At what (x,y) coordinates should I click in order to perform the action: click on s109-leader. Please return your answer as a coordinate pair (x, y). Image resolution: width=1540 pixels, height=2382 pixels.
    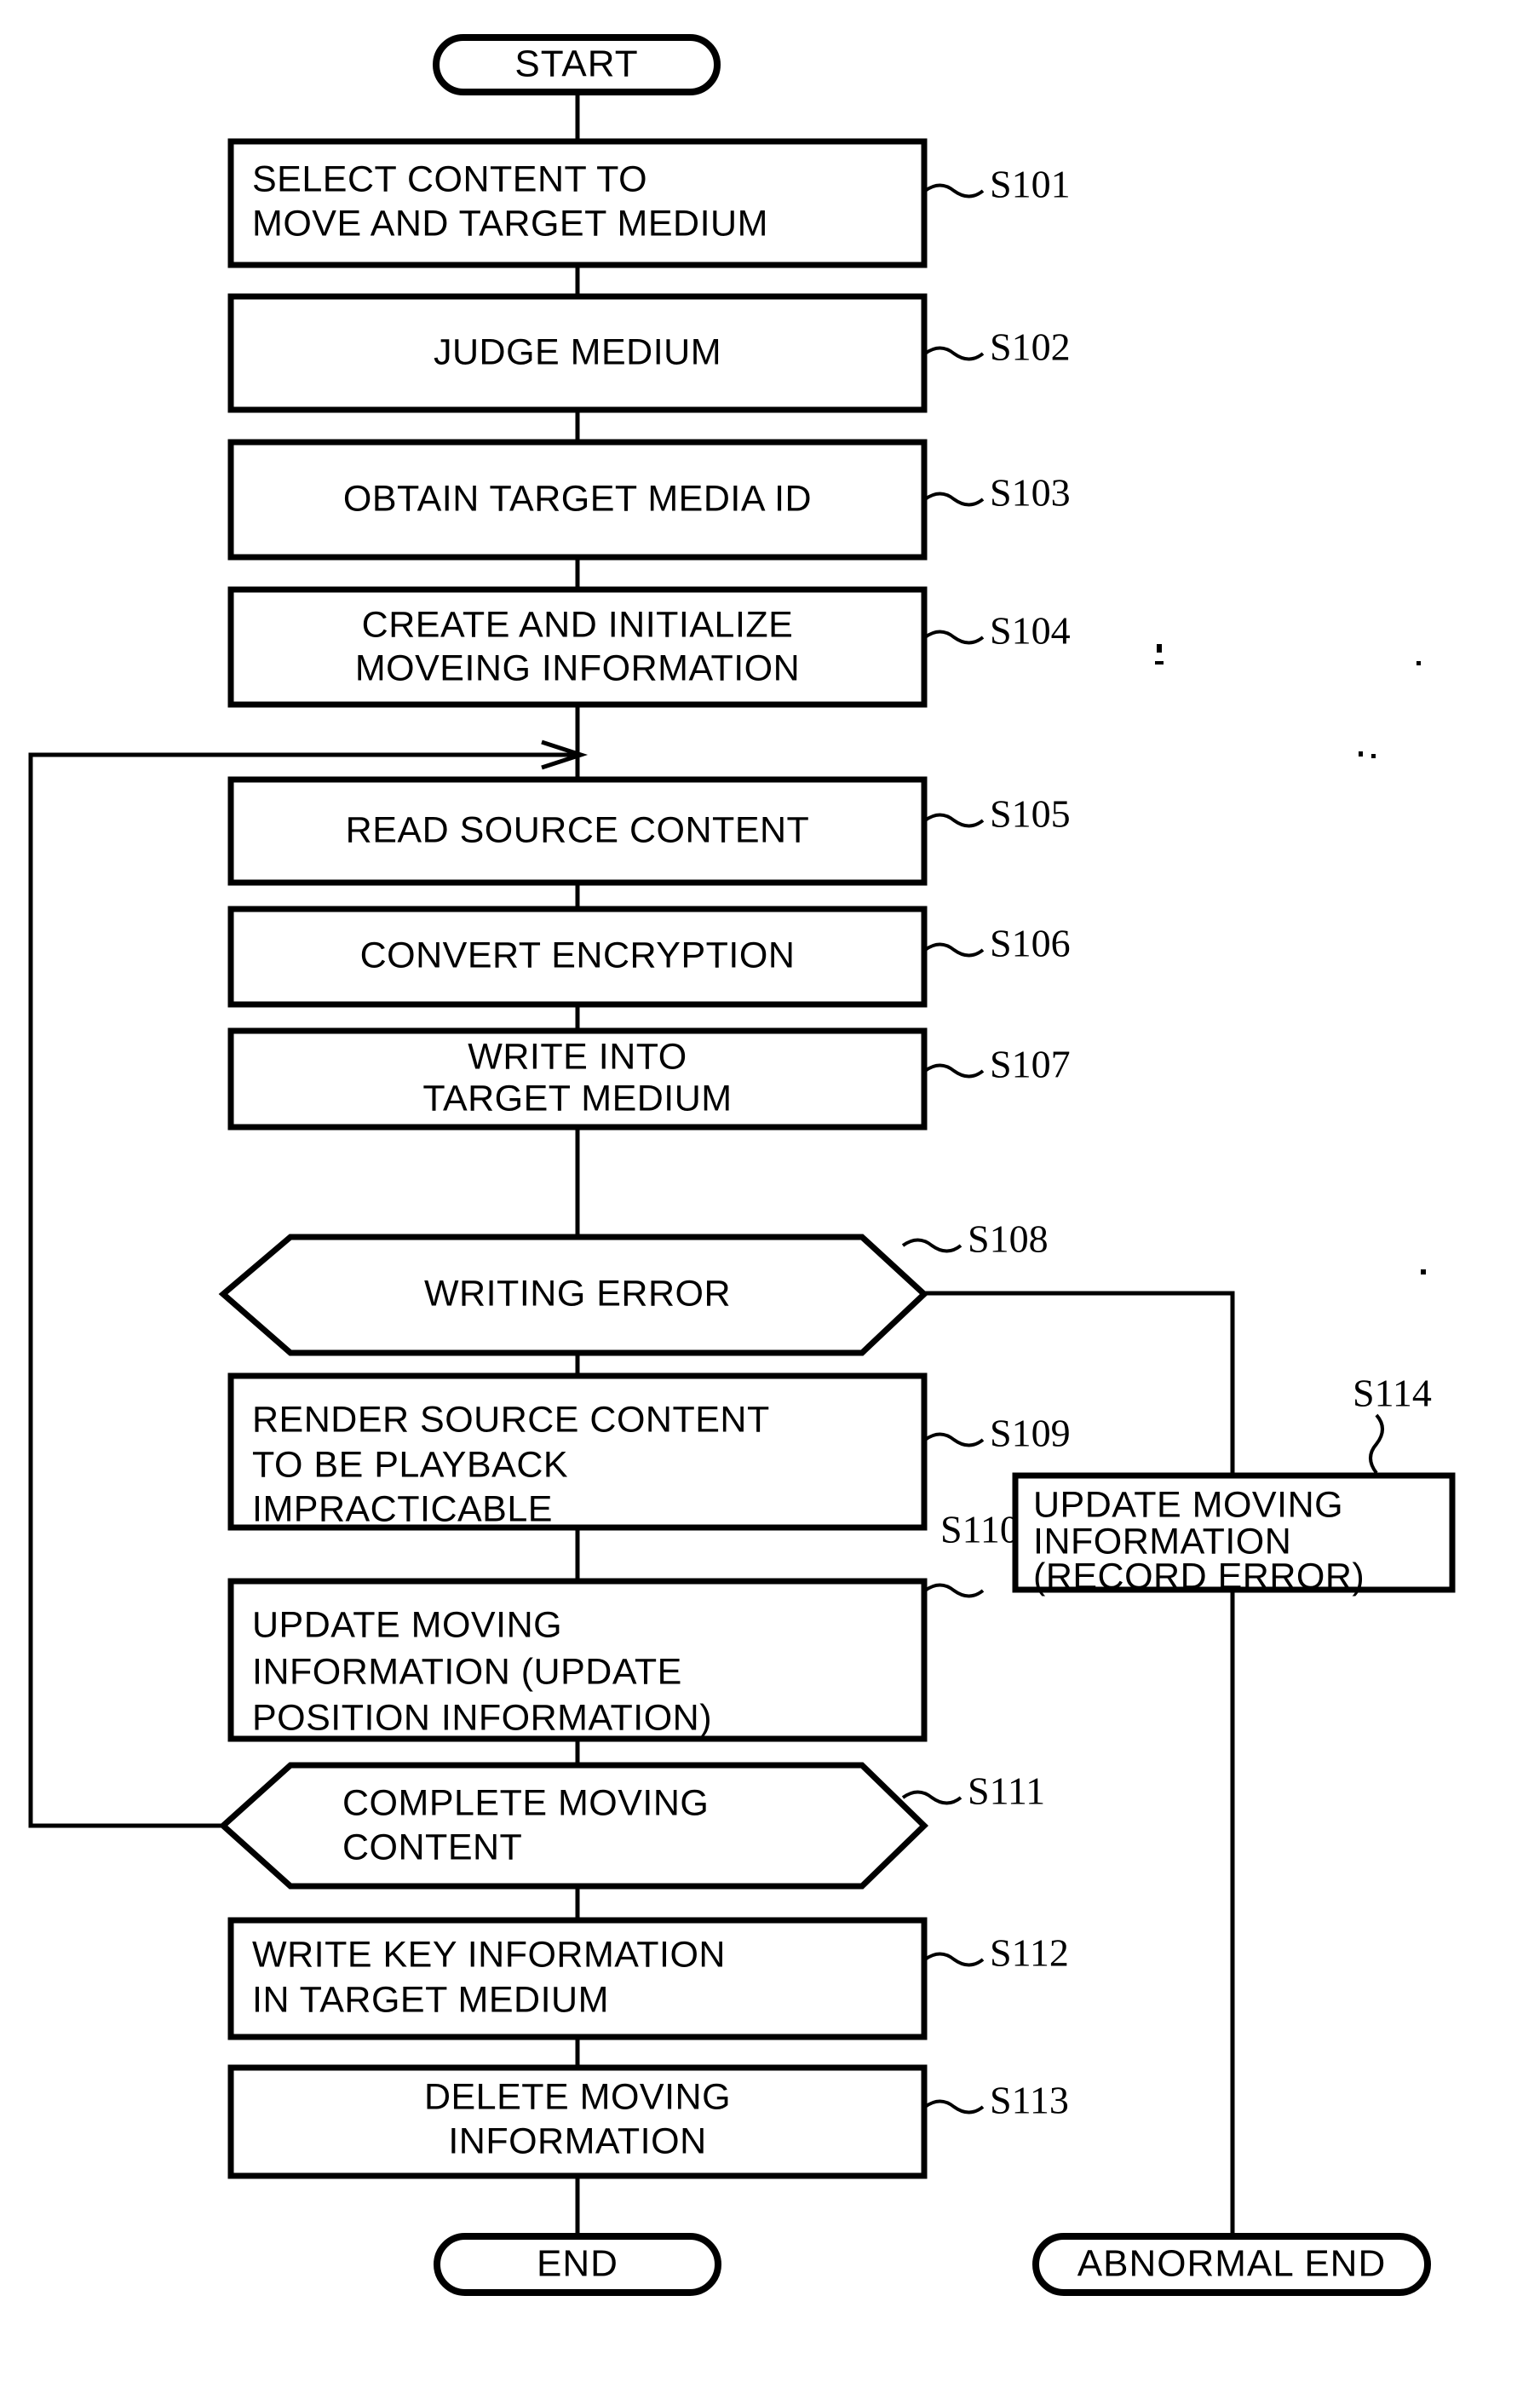
    Looking at the image, I should click on (954, 1439).